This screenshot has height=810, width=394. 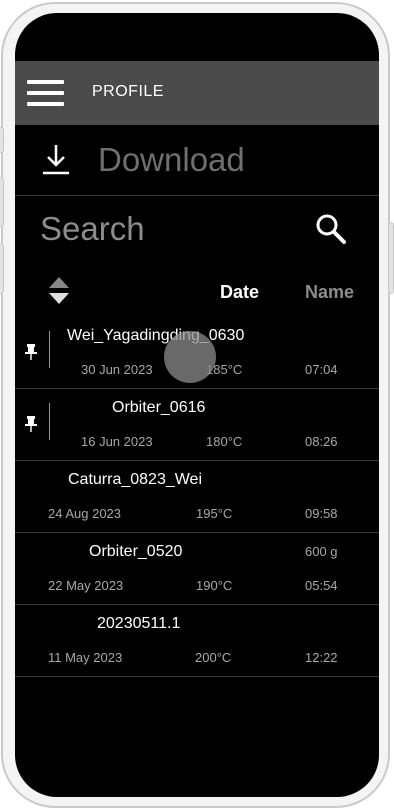 I want to click on page-title: PROFILE, so click(x=128, y=91).